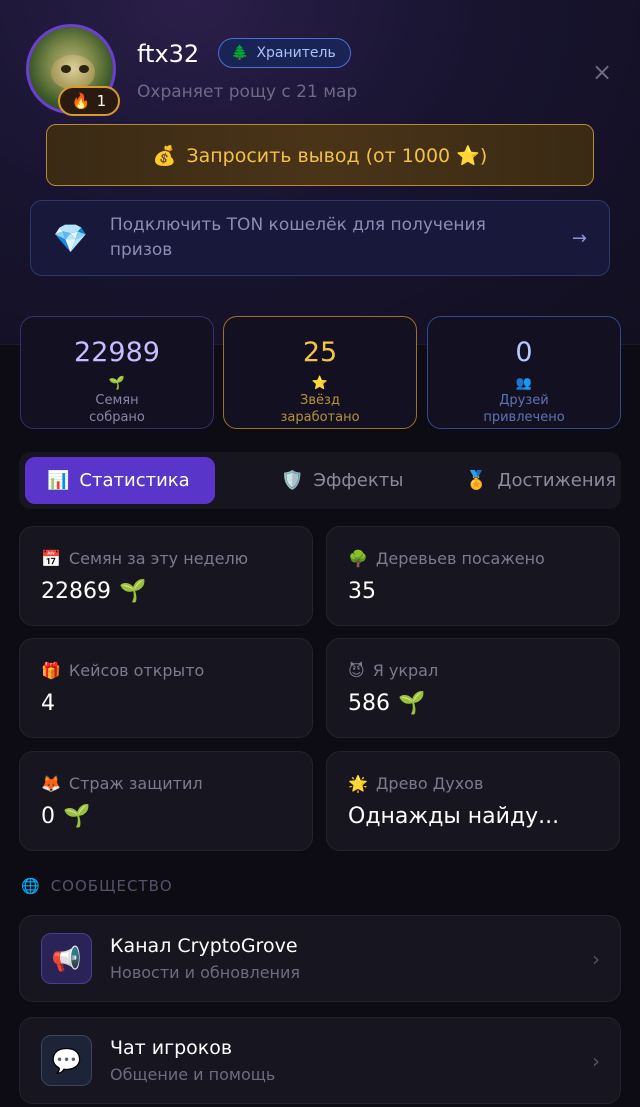 Image resolution: width=640 pixels, height=1107 pixels. Describe the element at coordinates (476, 480) in the screenshot. I see `medal-icon: 🏅` at that location.